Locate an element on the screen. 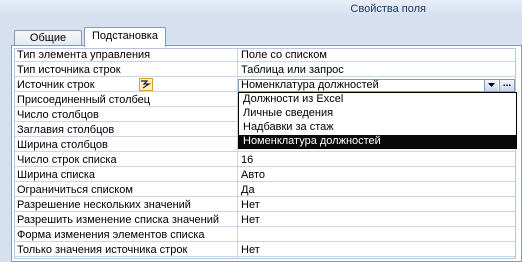  property-value: Да is located at coordinates (377, 190).